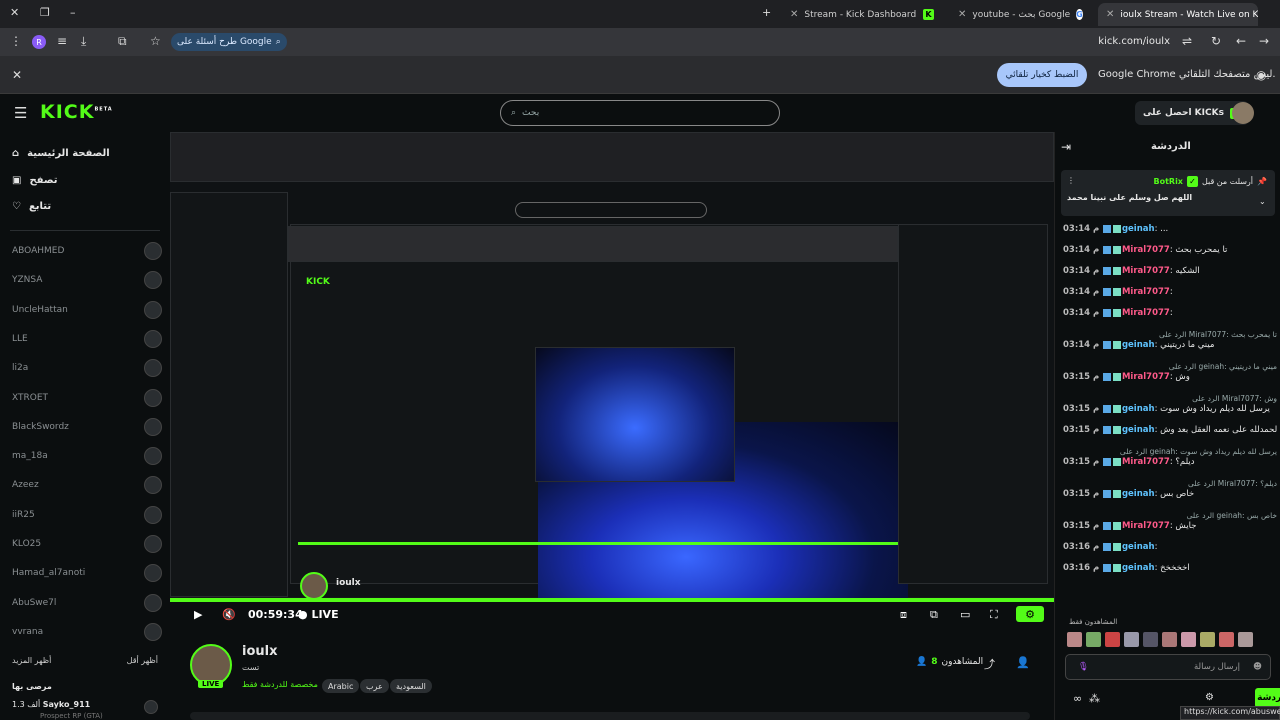 The width and height of the screenshot is (1280, 720). I want to click on sidebar-channel: AbuSwe7l, so click(87, 603).